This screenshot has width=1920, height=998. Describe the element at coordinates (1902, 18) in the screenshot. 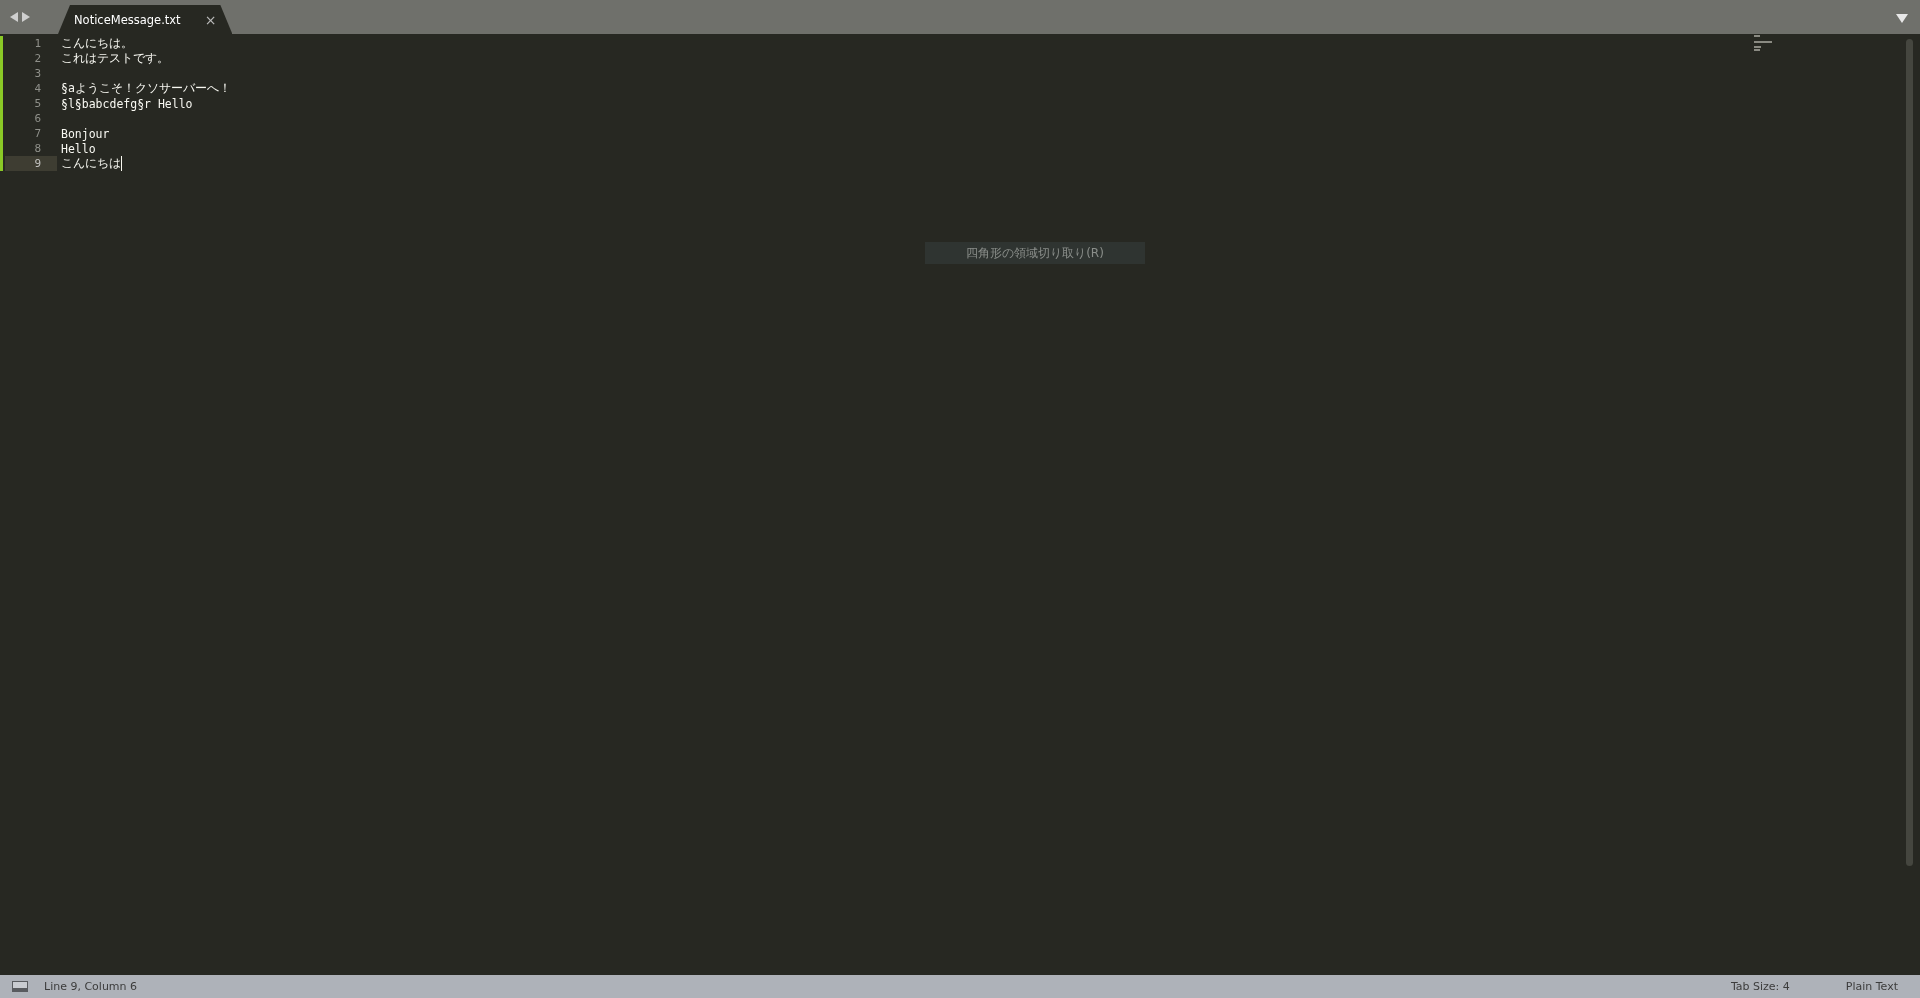

I see `dropdown-arrow-icon` at that location.